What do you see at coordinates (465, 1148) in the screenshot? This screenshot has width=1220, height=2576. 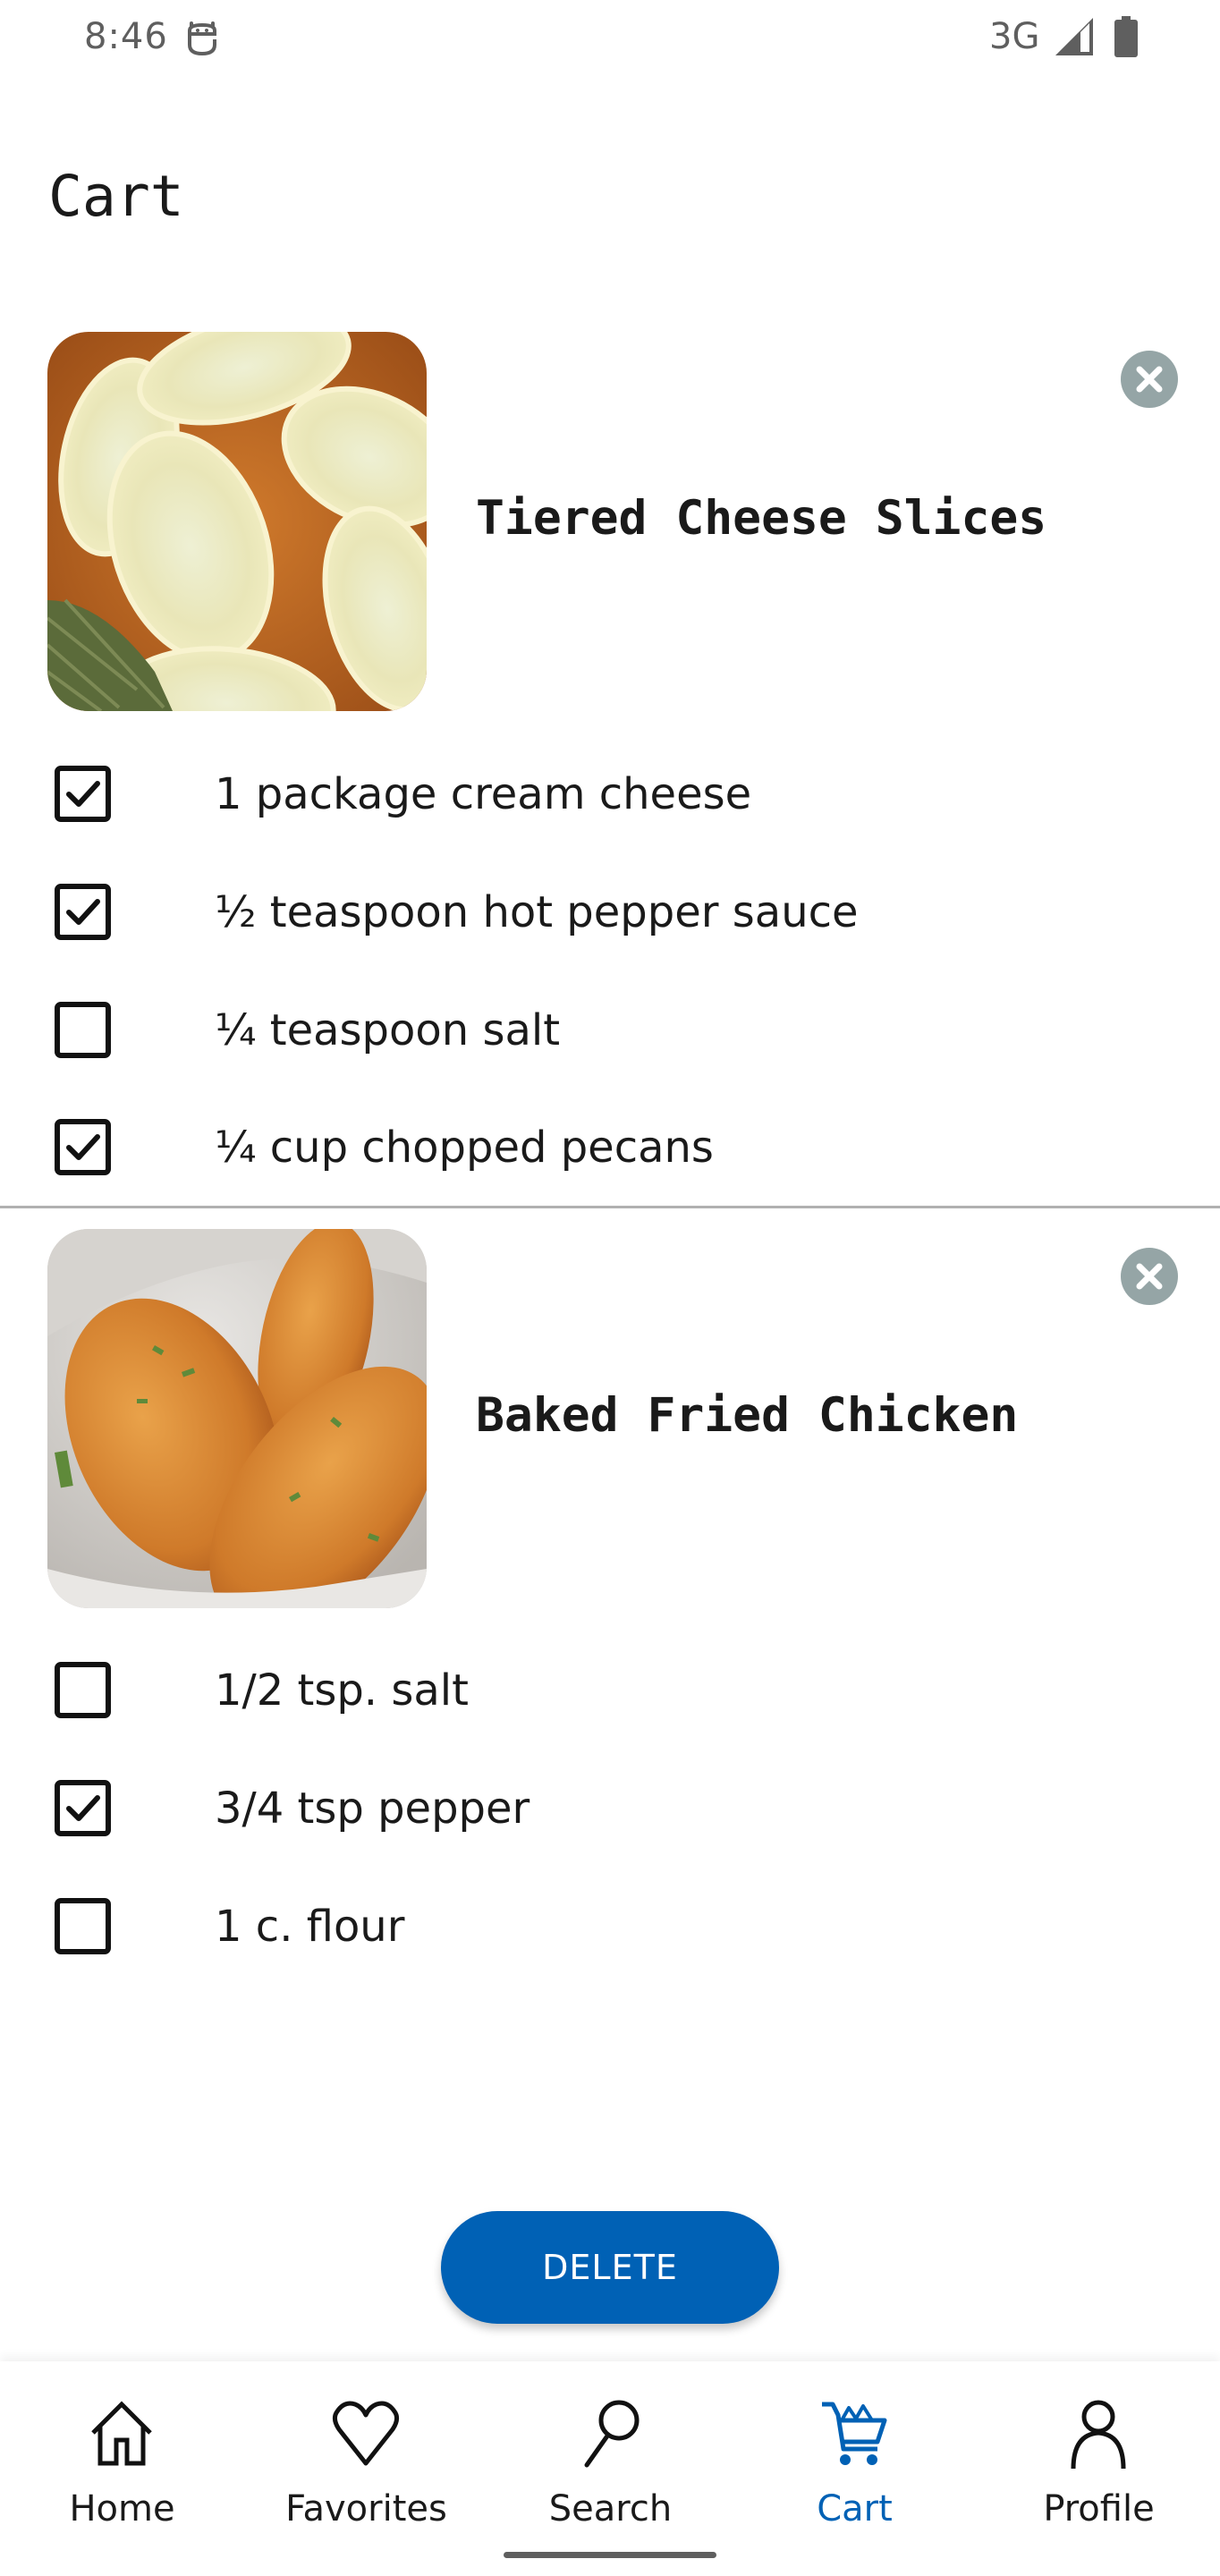 I see `ingredient-text: ¼ cup chopped pecans` at bounding box center [465, 1148].